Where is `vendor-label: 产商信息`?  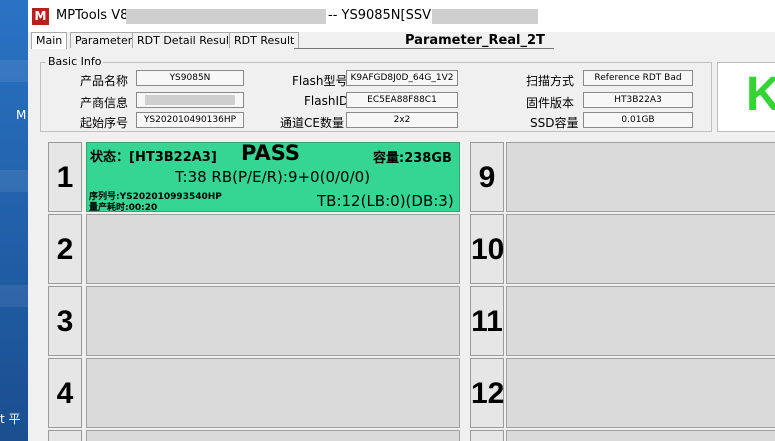
vendor-label: 产商信息 is located at coordinates (104, 103).